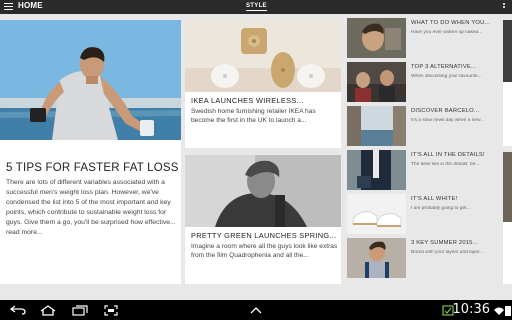  Describe the element at coordinates (111, 310) in the screenshot. I see `screenshot-icon` at that location.